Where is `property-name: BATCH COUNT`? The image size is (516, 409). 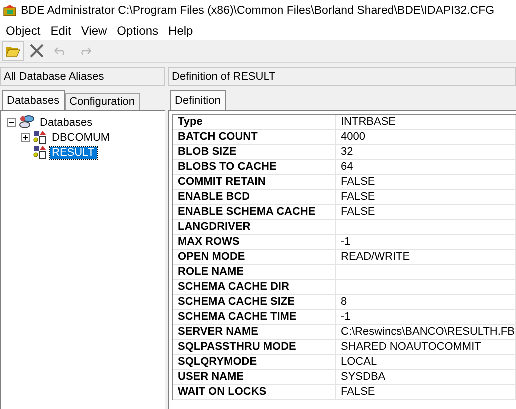 property-name: BATCH COUNT is located at coordinates (254, 137).